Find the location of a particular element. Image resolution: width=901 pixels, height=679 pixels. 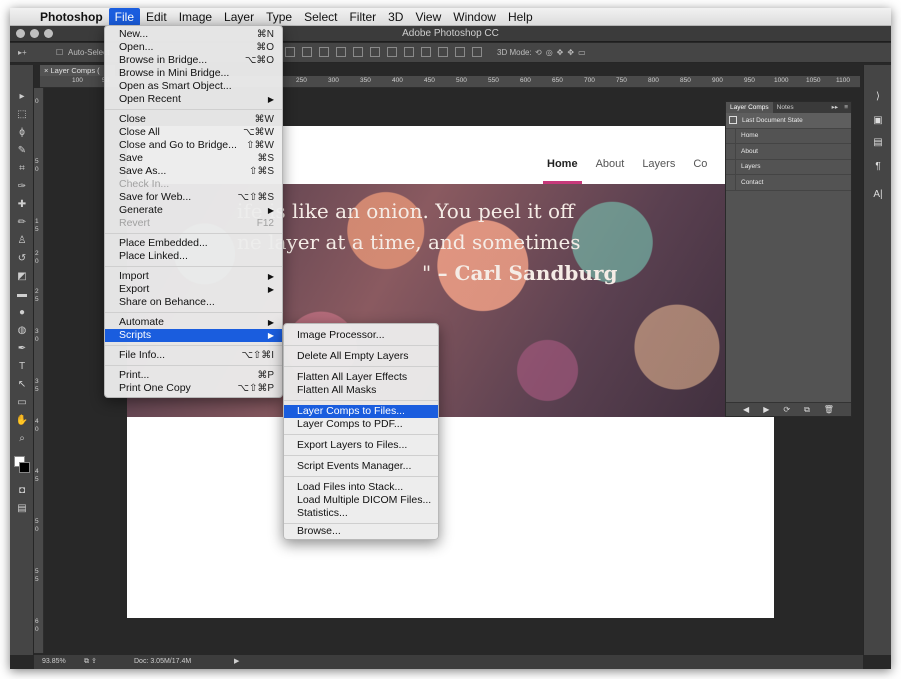

share-icon: ⧉ ⇪ is located at coordinates (90, 662).